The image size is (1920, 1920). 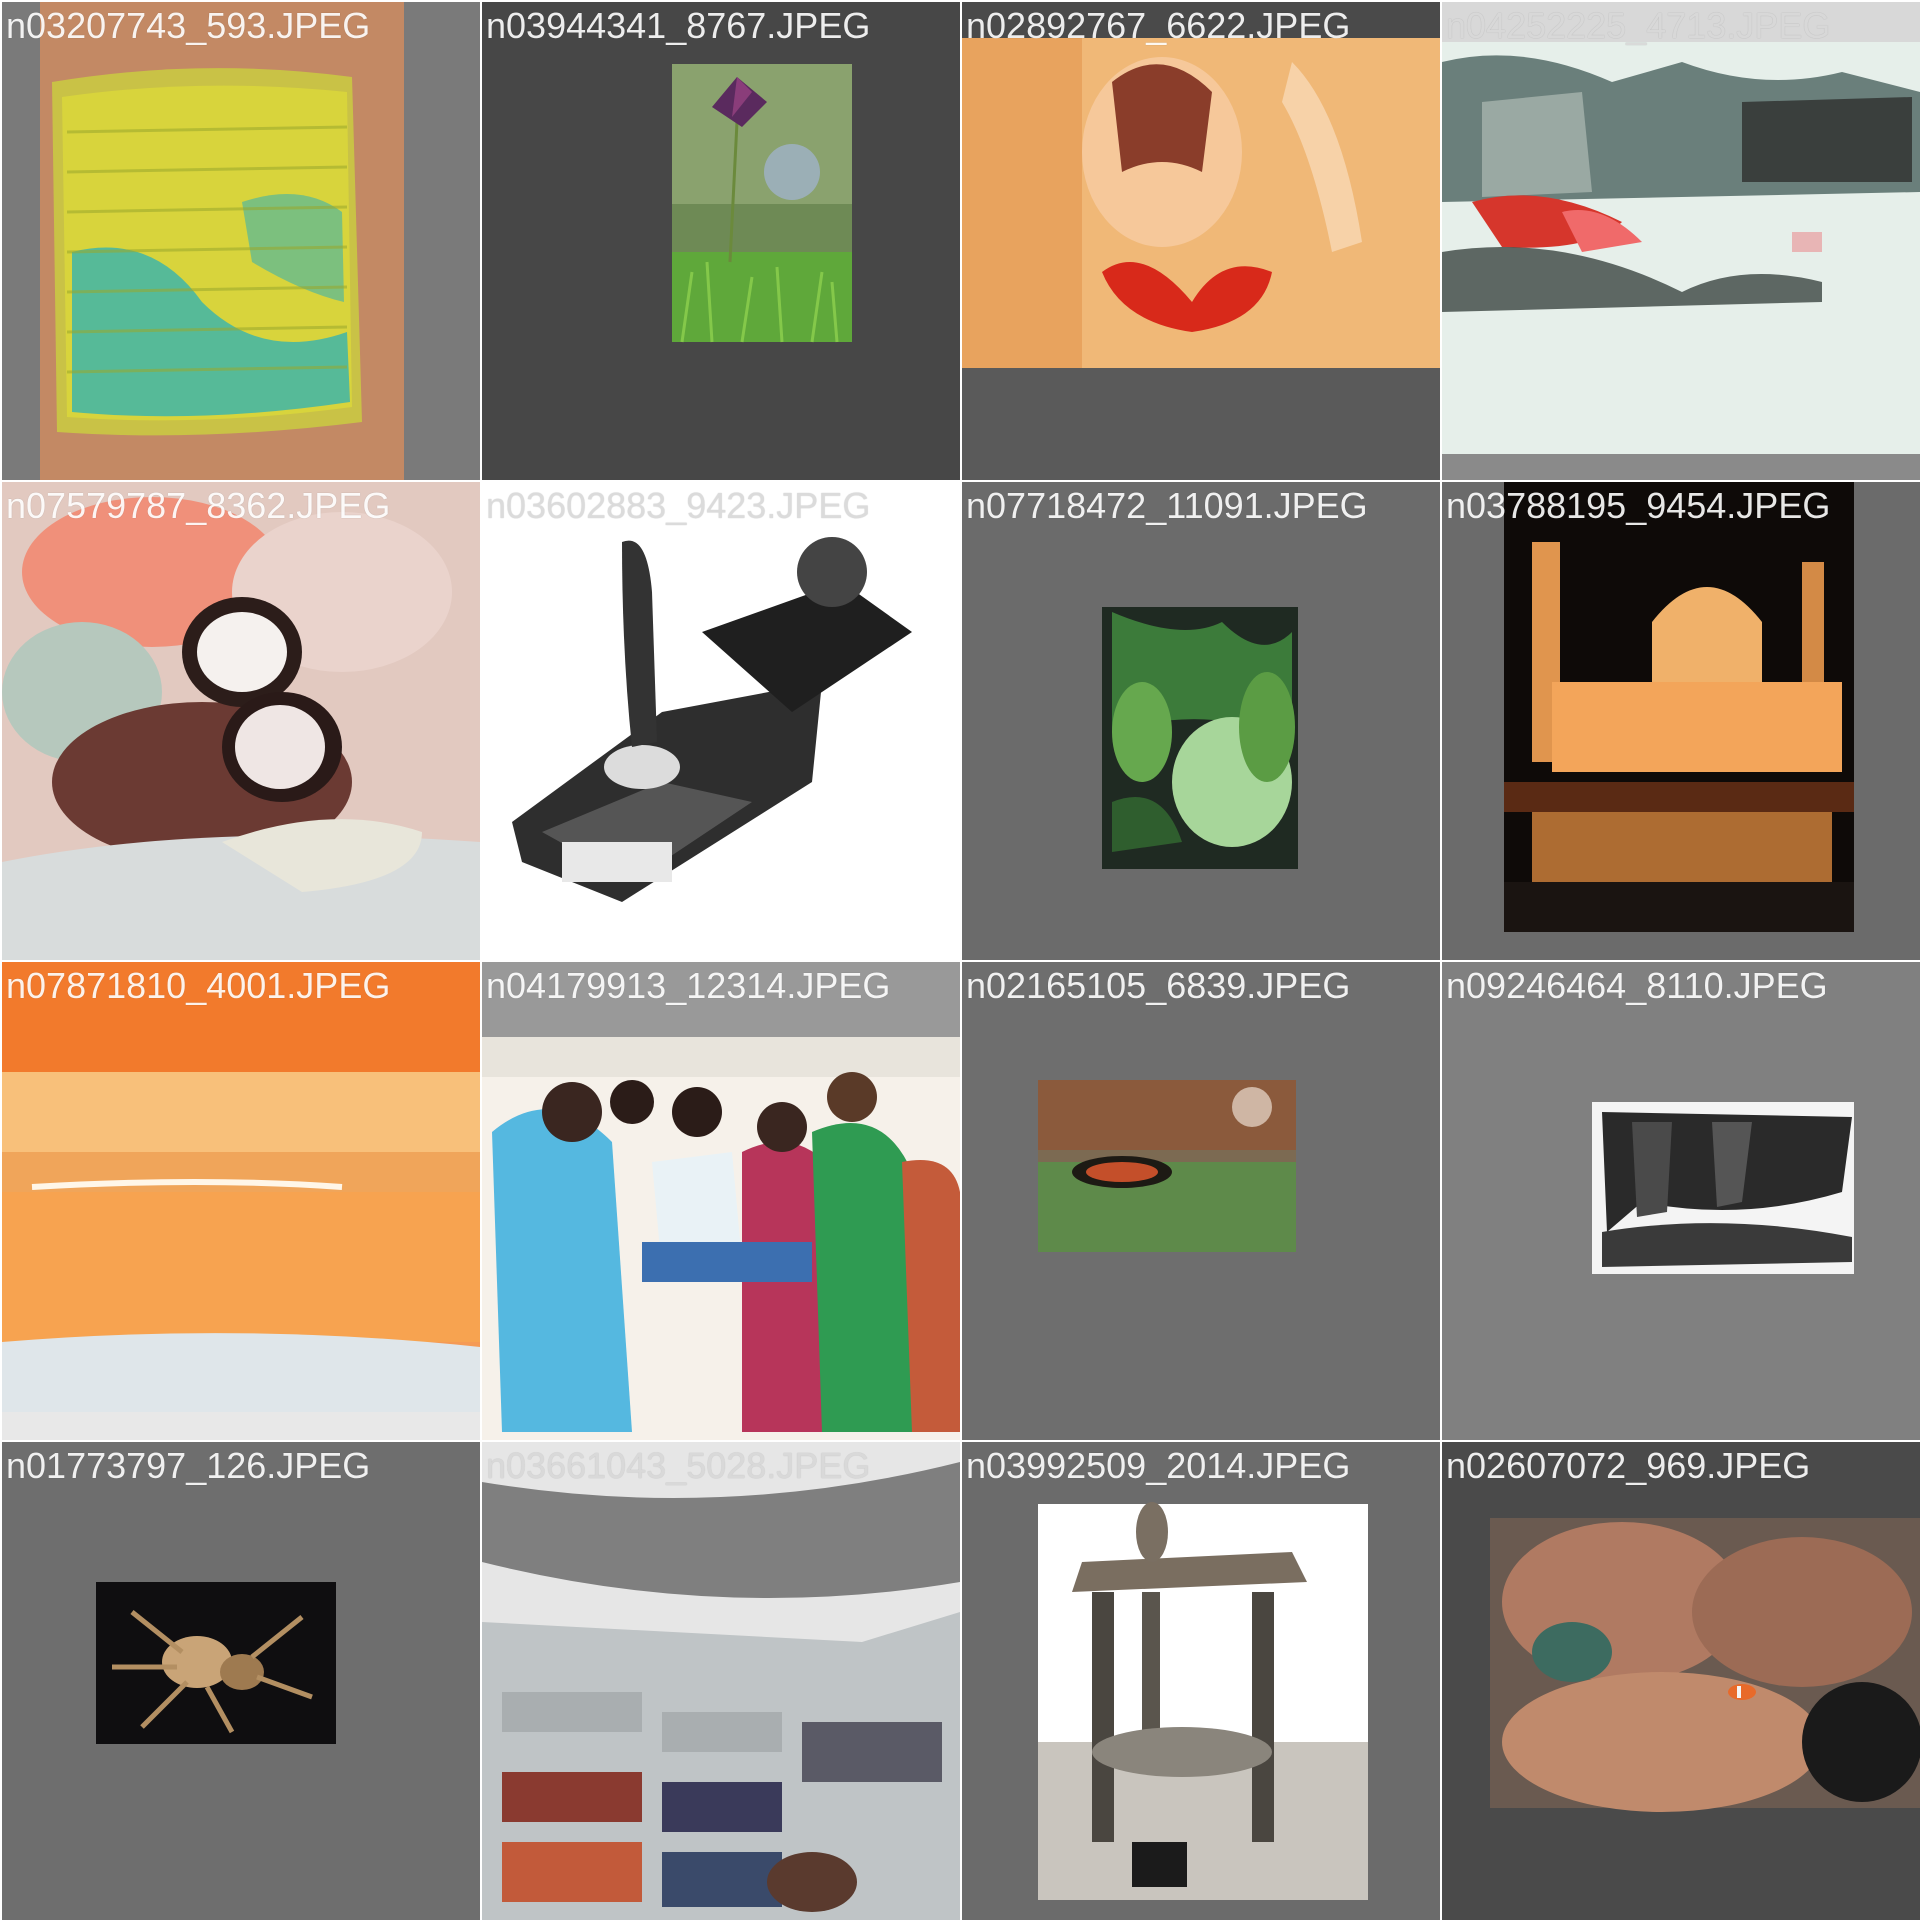 I want to click on image-filename-label: n01773797_126.JPEG, so click(x=188, y=1465).